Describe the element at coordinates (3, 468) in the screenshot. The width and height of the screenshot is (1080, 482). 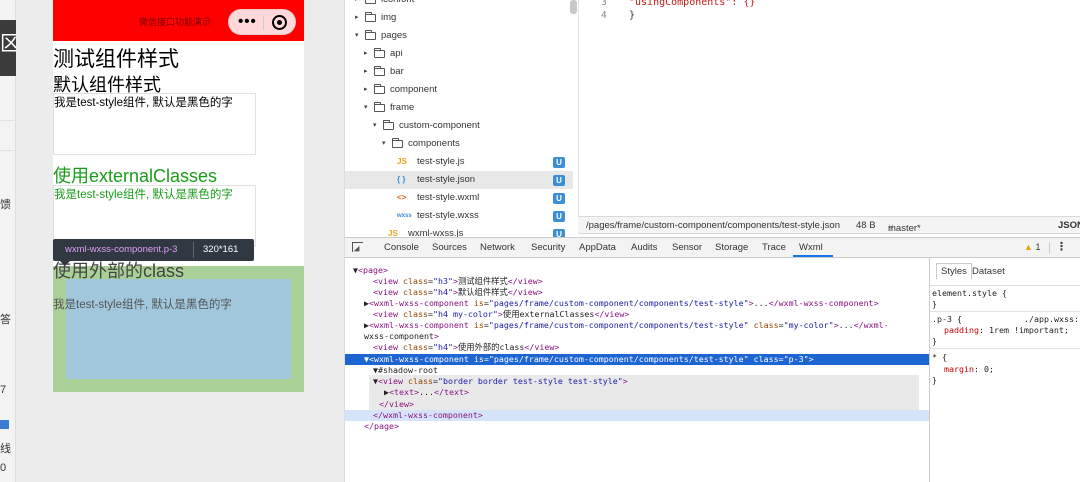
I see `left-strip-char: 0` at that location.